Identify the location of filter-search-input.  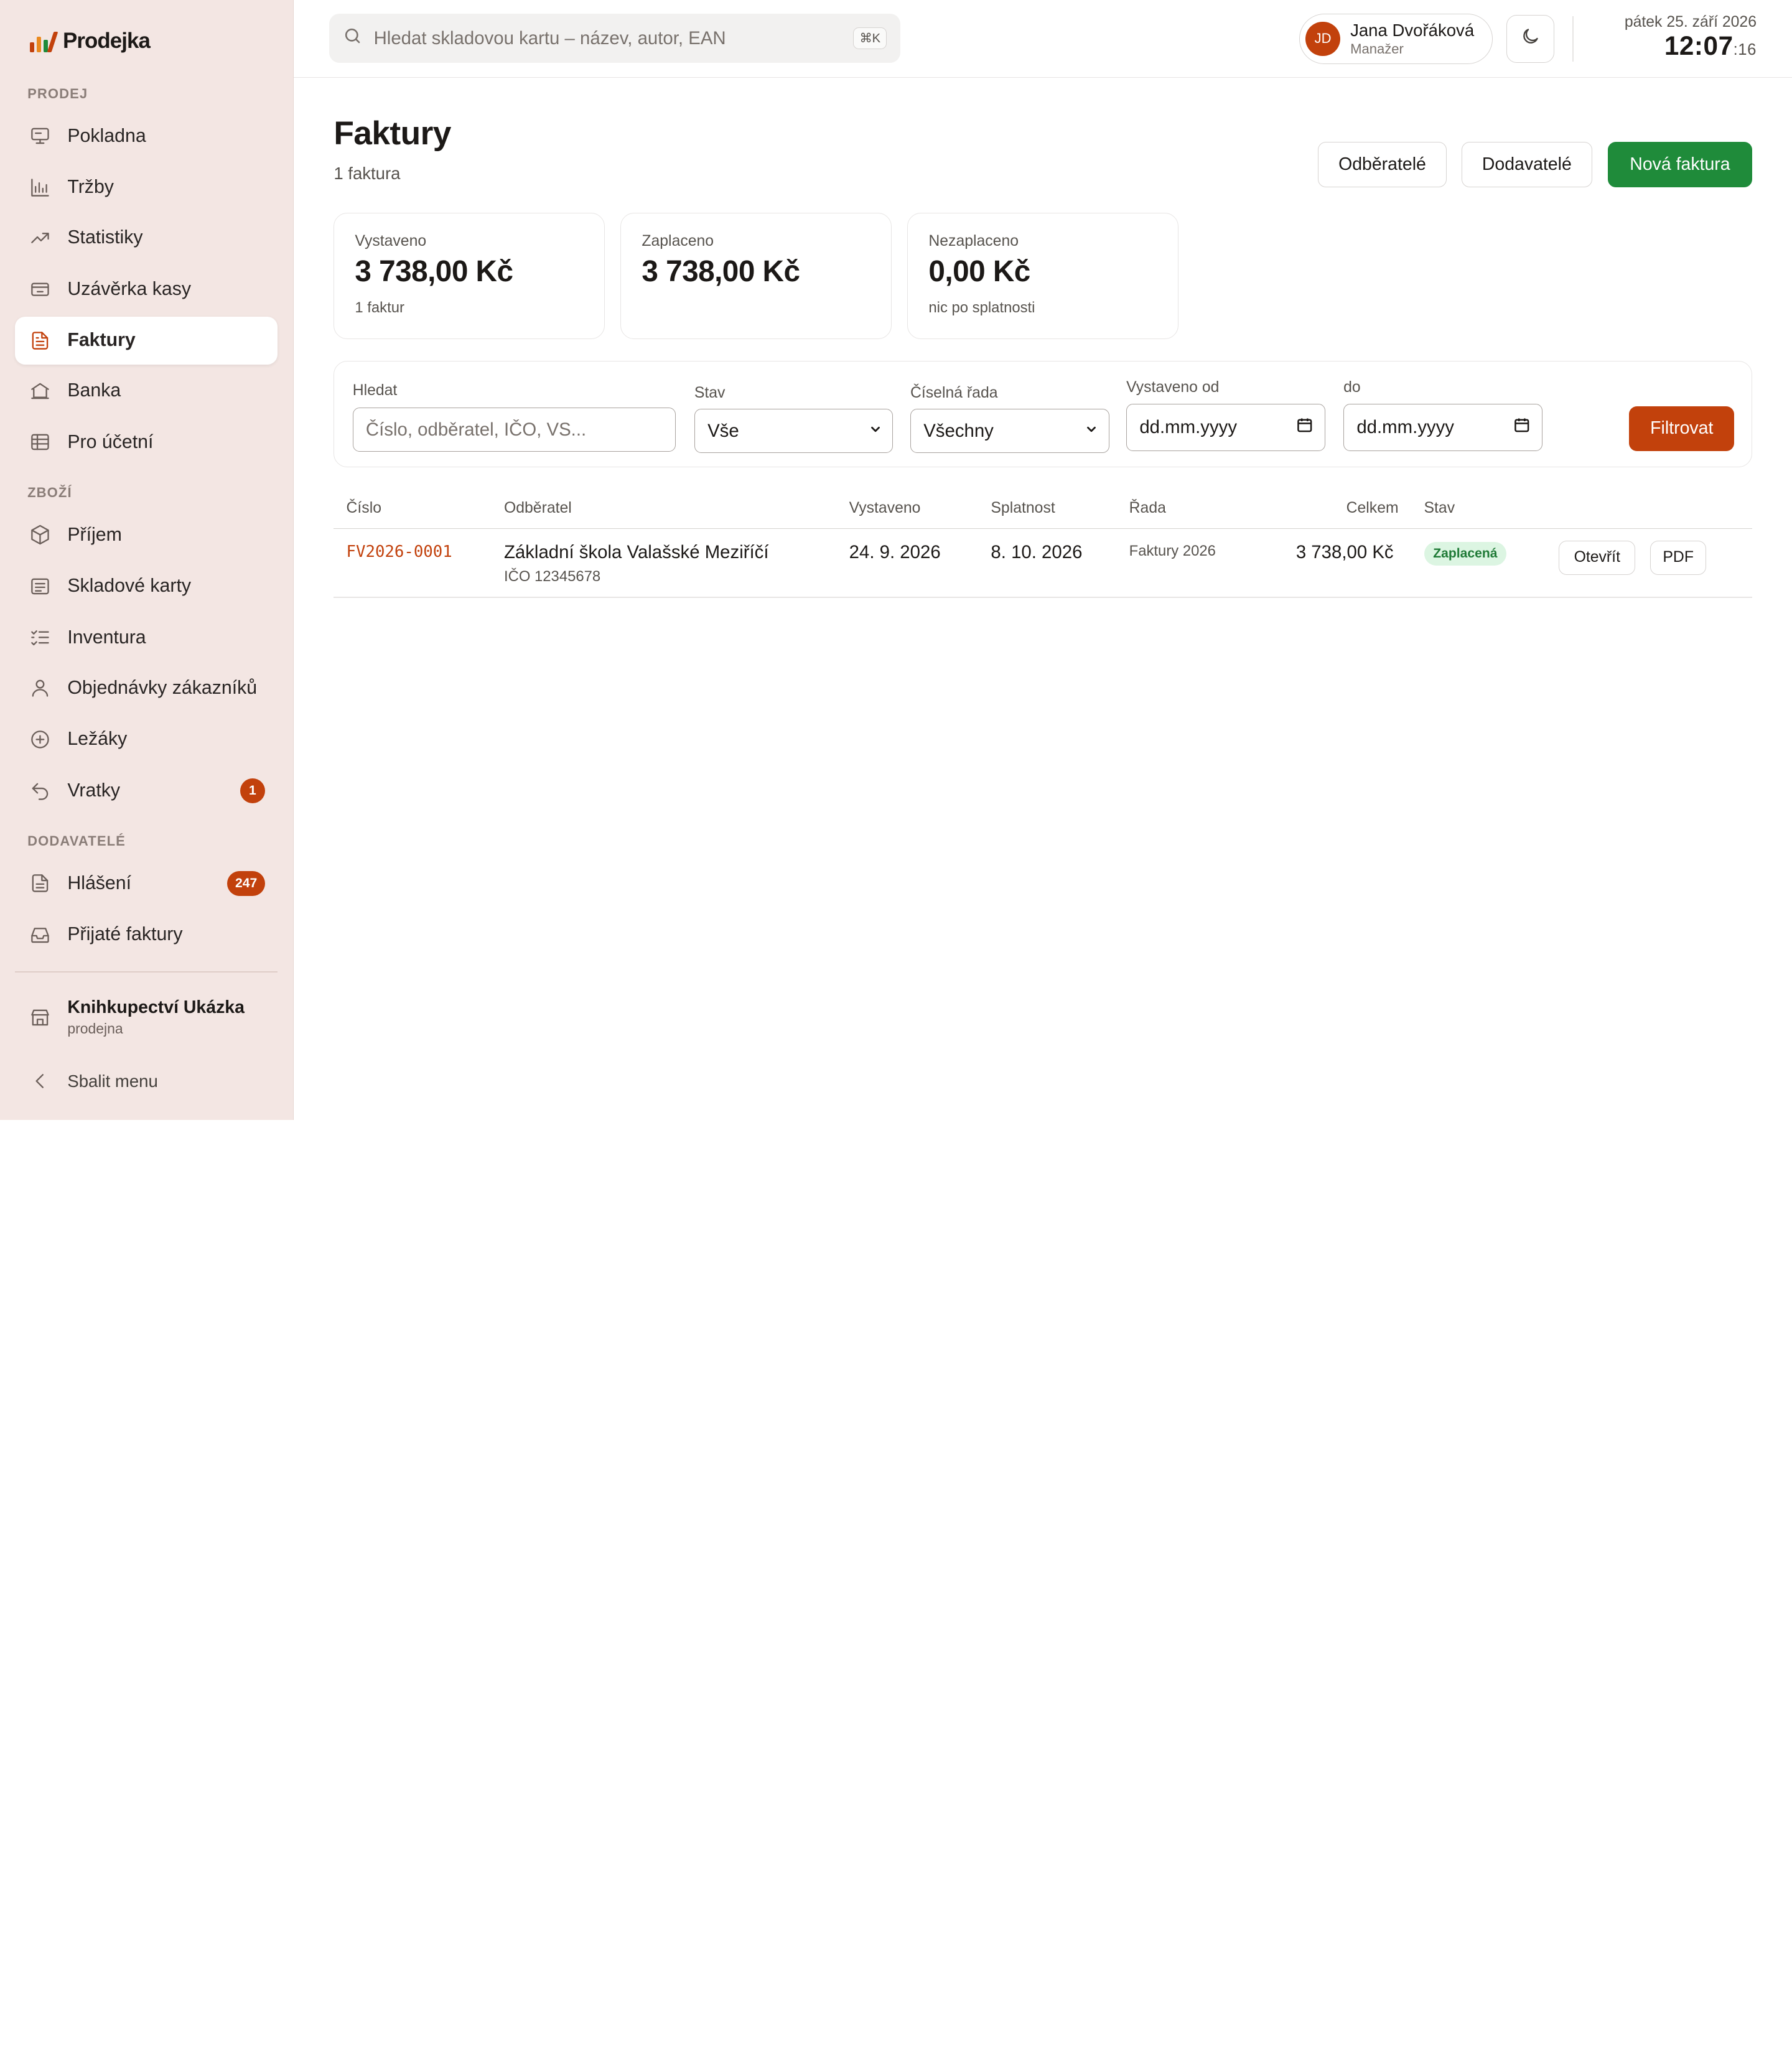
(514, 430).